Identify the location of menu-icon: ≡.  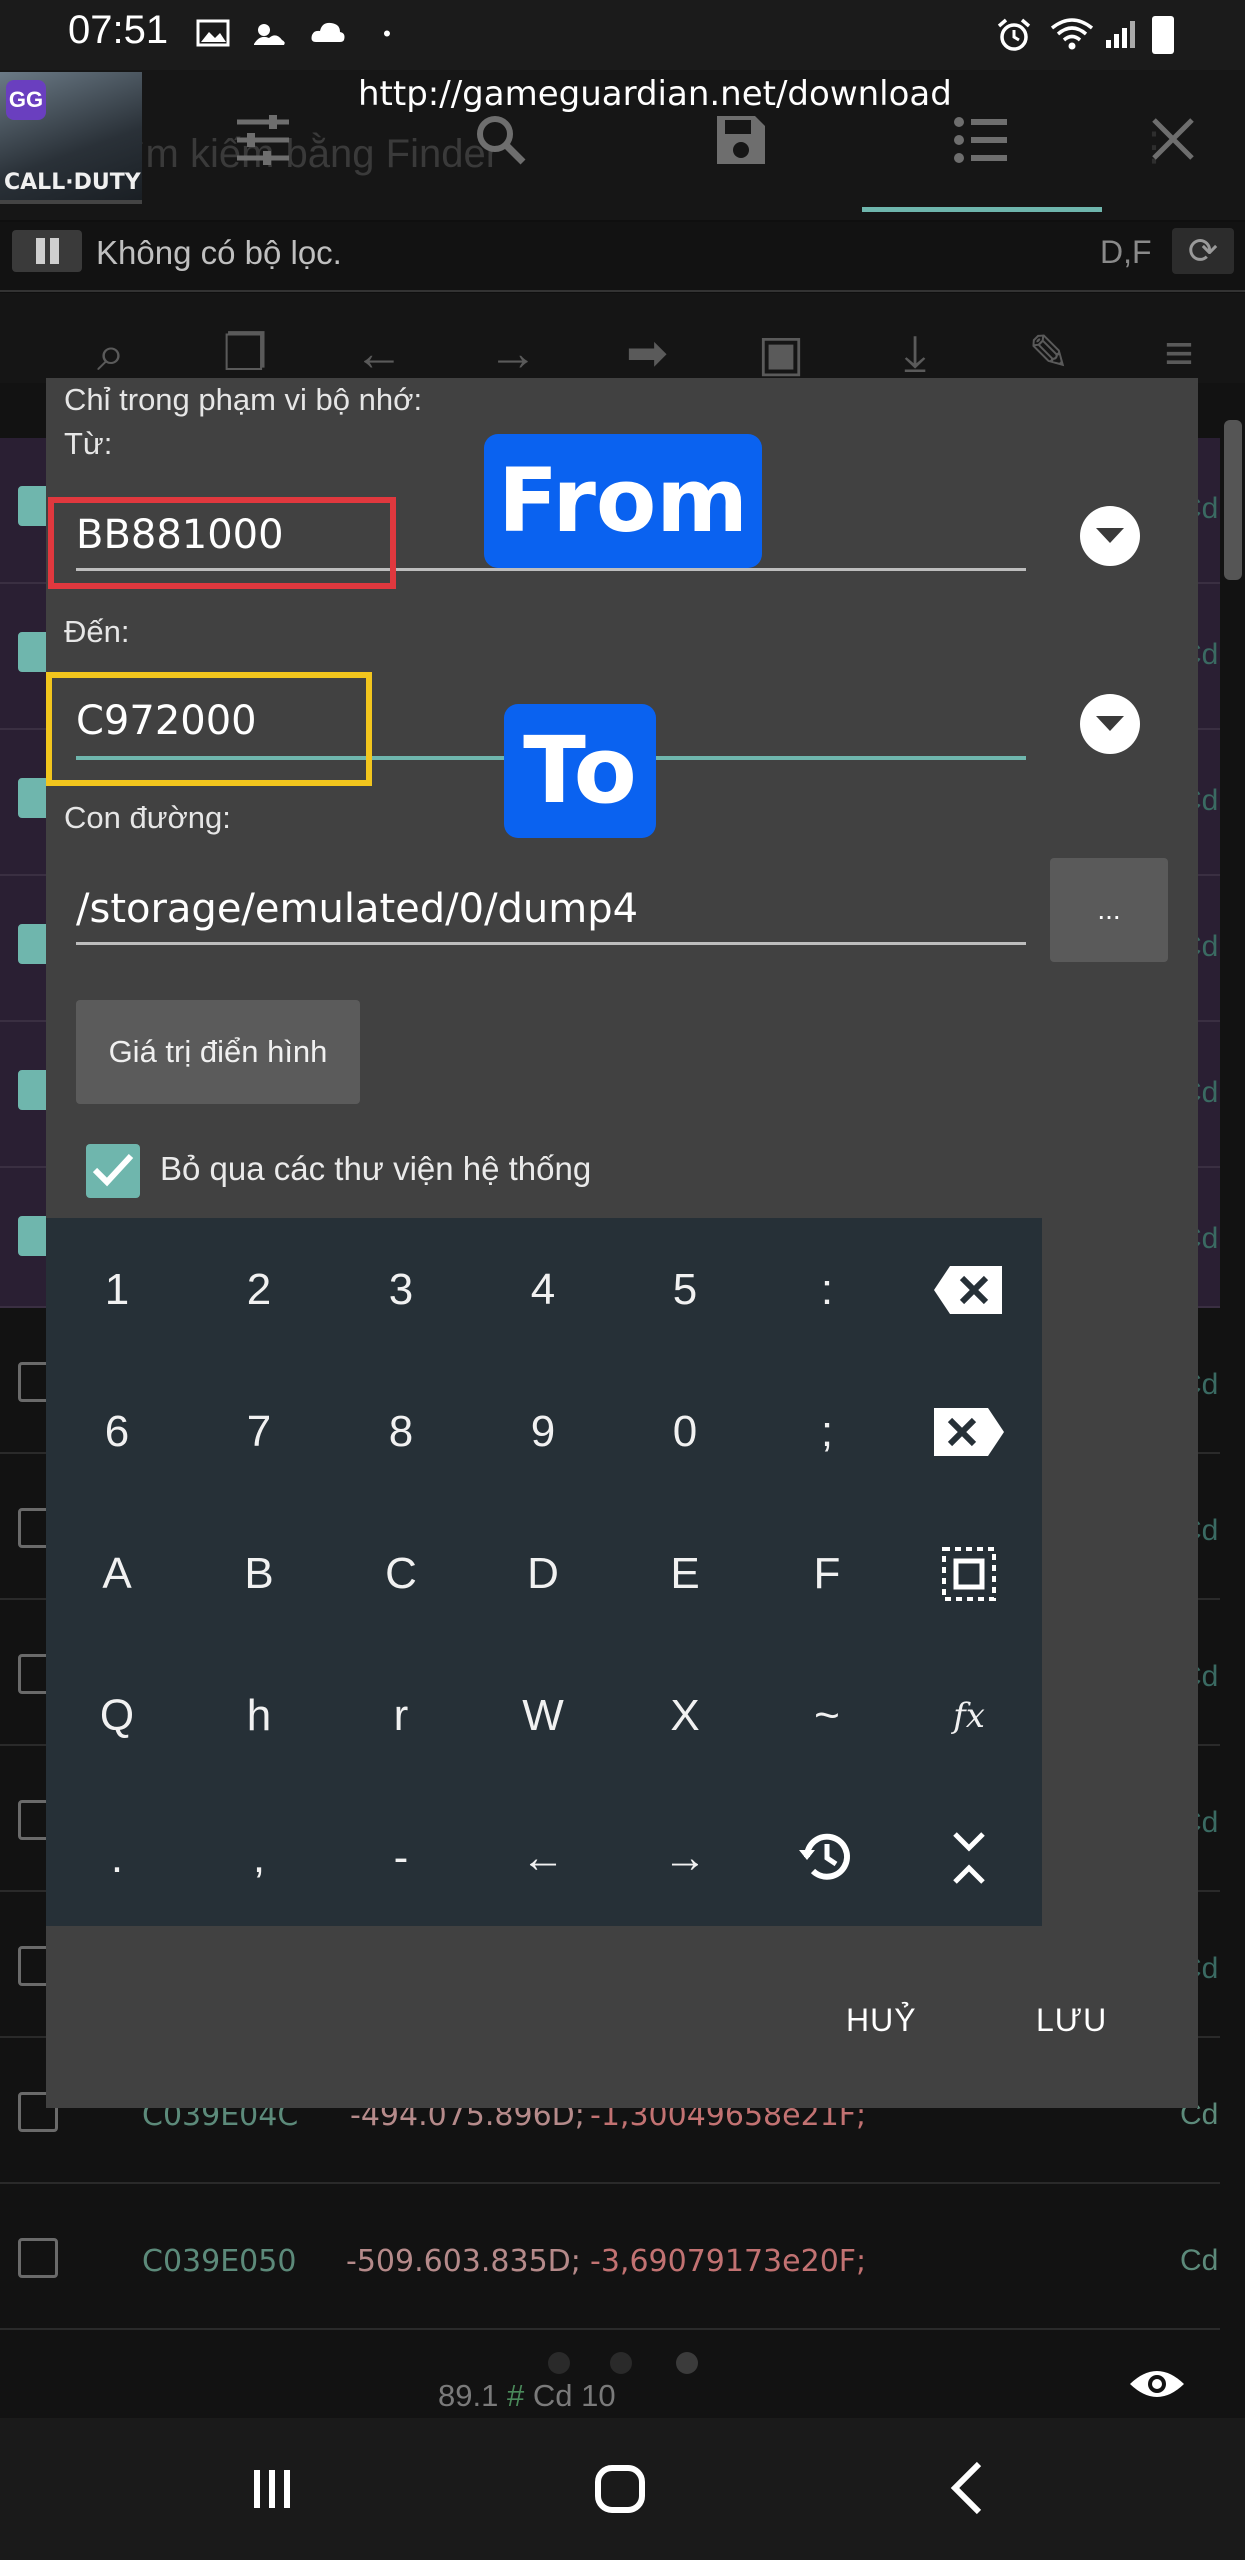
(1179, 353).